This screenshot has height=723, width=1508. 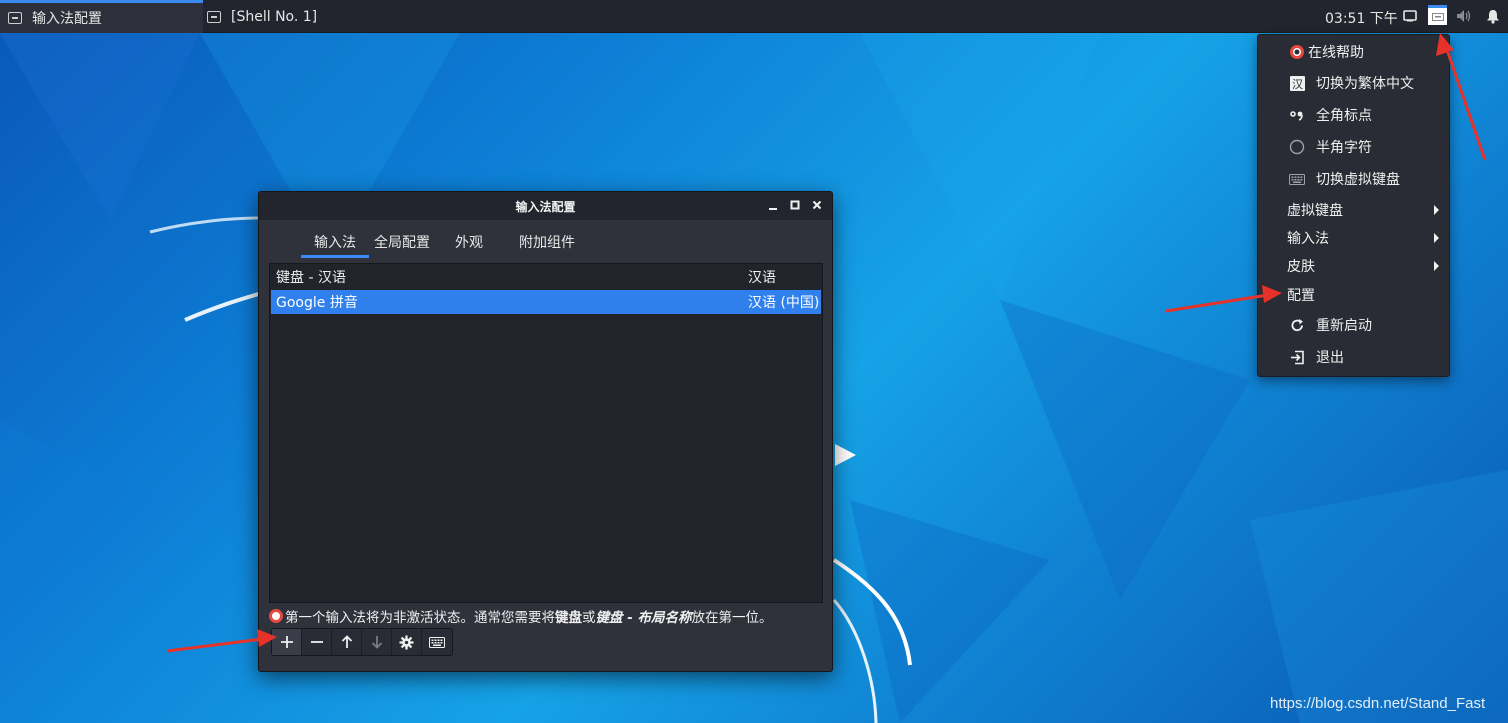 I want to click on task-label: [Shell No. 1], so click(x=274, y=16).